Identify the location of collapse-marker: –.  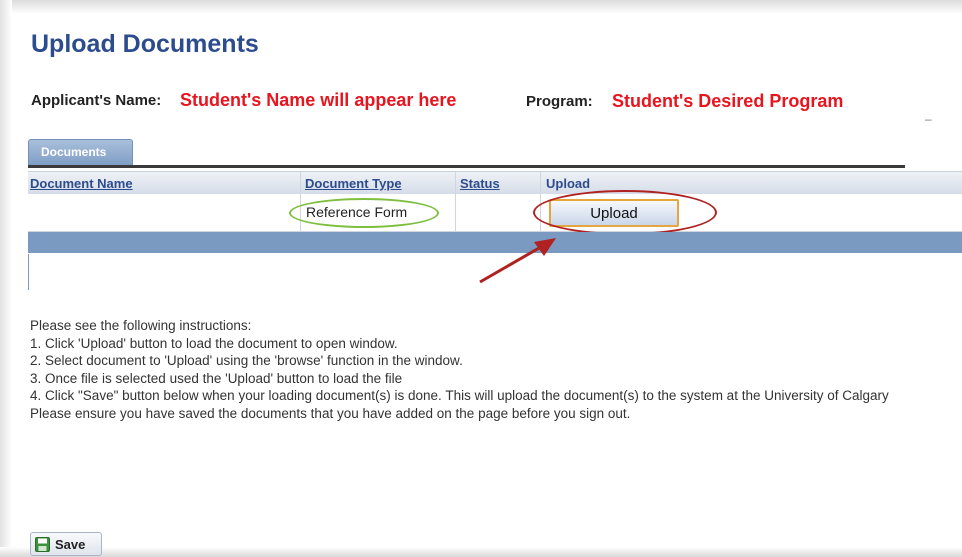
(928, 119).